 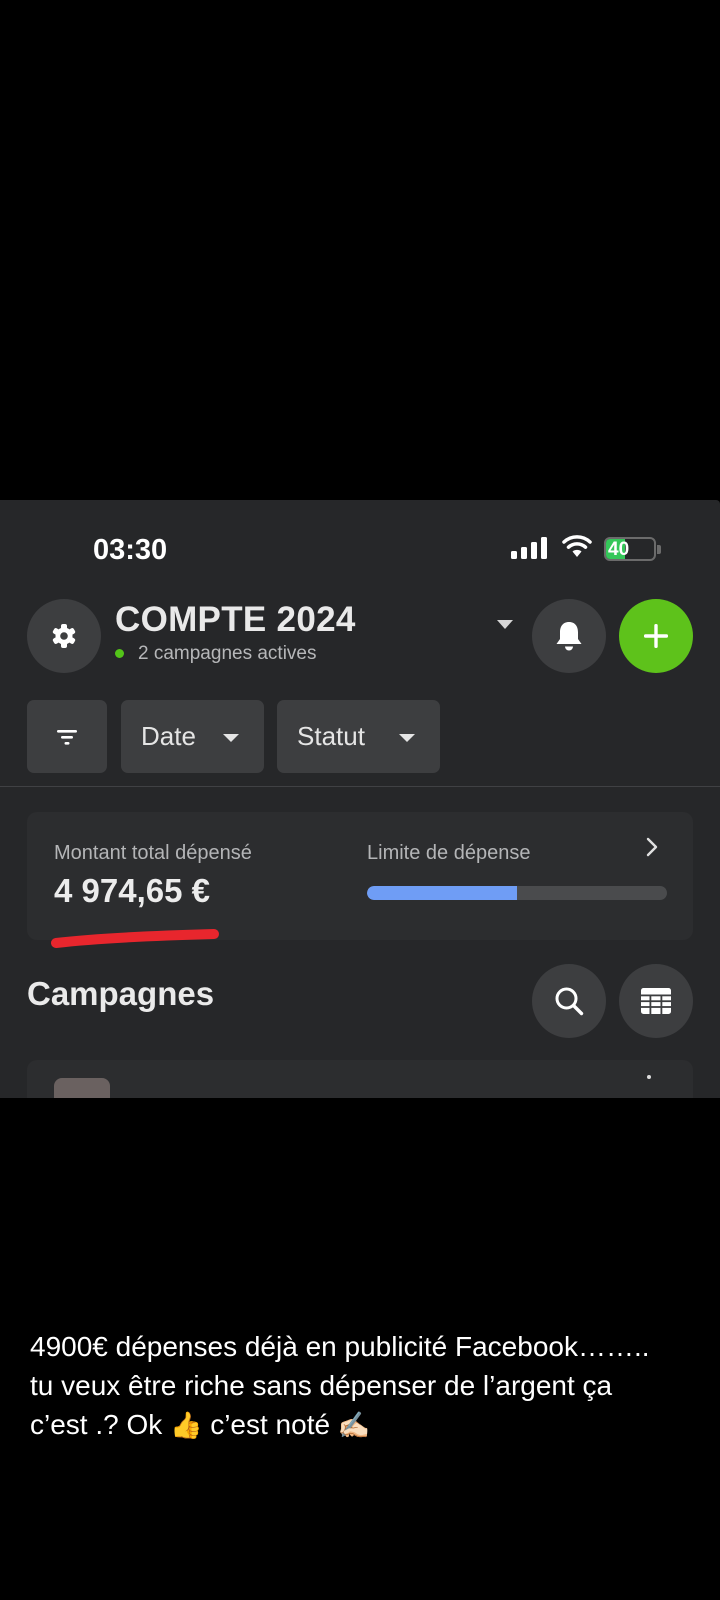 I want to click on battery-tip, so click(x=659, y=549).